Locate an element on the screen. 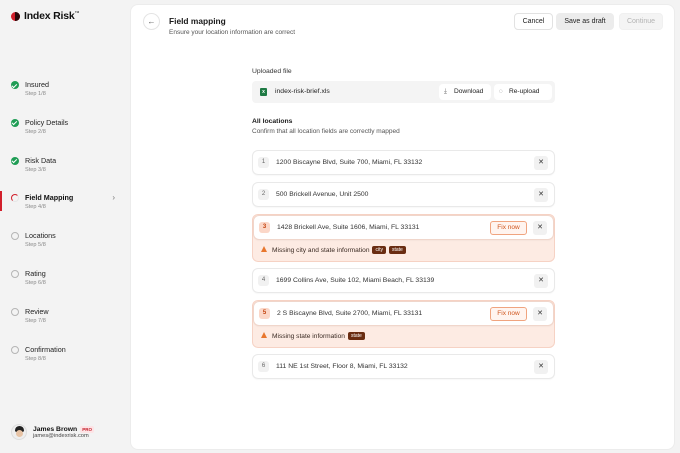 The image size is (680, 453). reupload-button: ◌ Re-upload is located at coordinates (523, 92).